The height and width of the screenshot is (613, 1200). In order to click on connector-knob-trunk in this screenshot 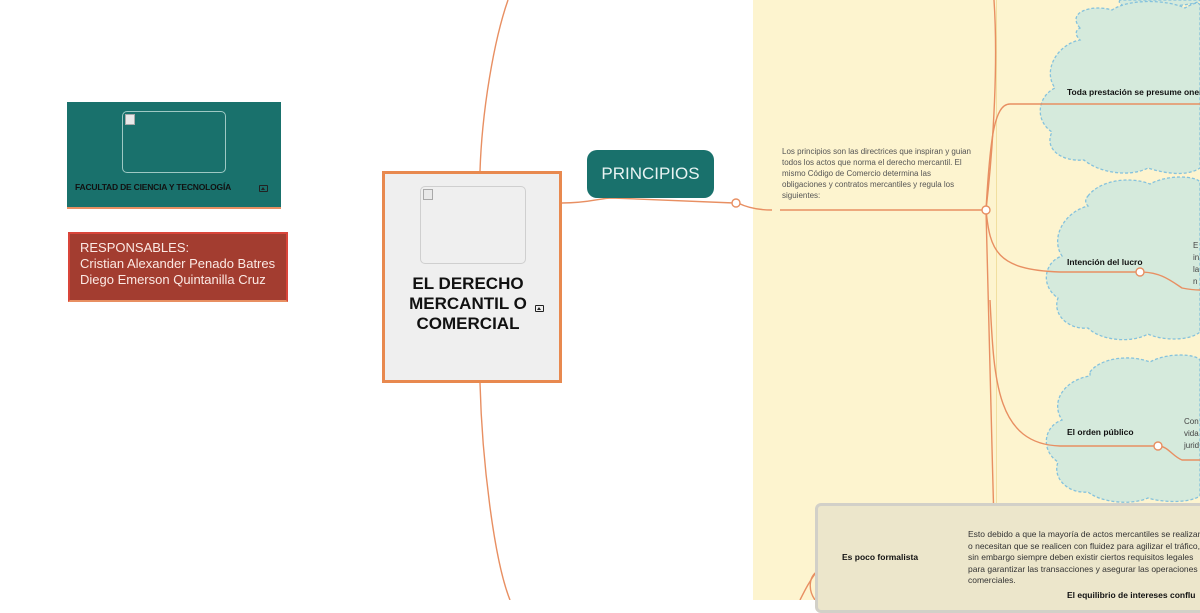, I will do `click(986, 210)`.